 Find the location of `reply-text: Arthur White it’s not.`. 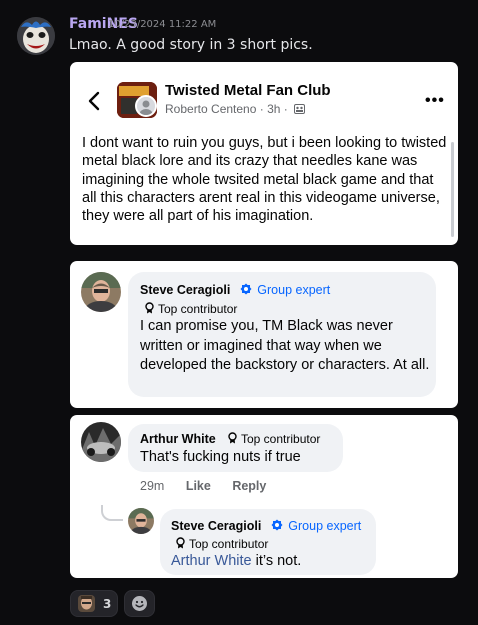

reply-text: Arthur White it’s not. is located at coordinates (271, 562).